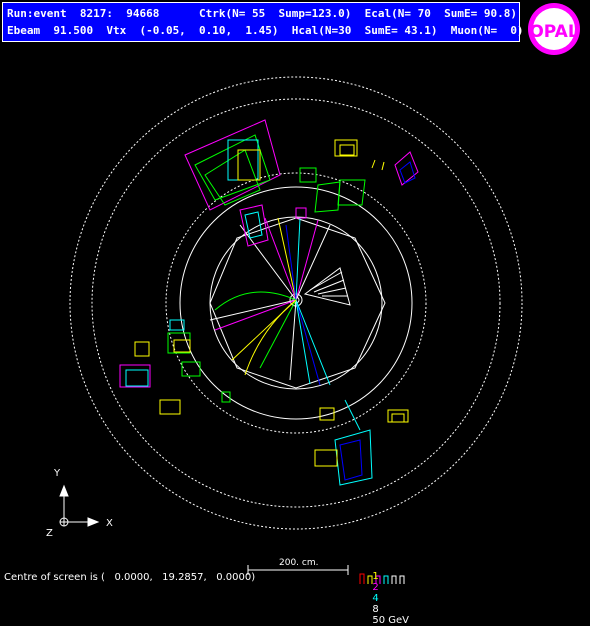  What do you see at coordinates (270, 301) in the screenshot?
I see `tracks` at bounding box center [270, 301].